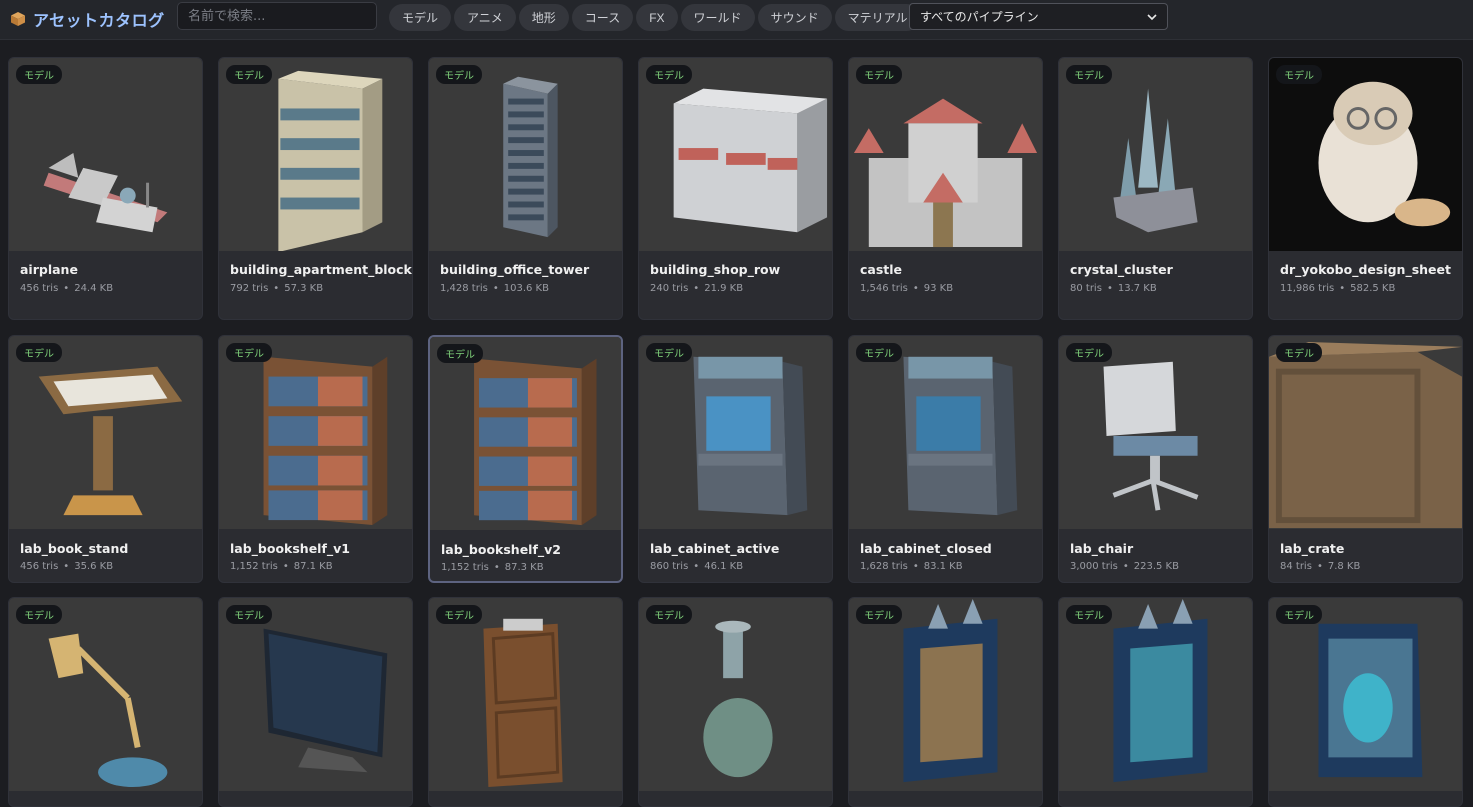  What do you see at coordinates (66, 288) in the screenshot?
I see `asset-meta: 456 tris • 24.4 KB` at bounding box center [66, 288].